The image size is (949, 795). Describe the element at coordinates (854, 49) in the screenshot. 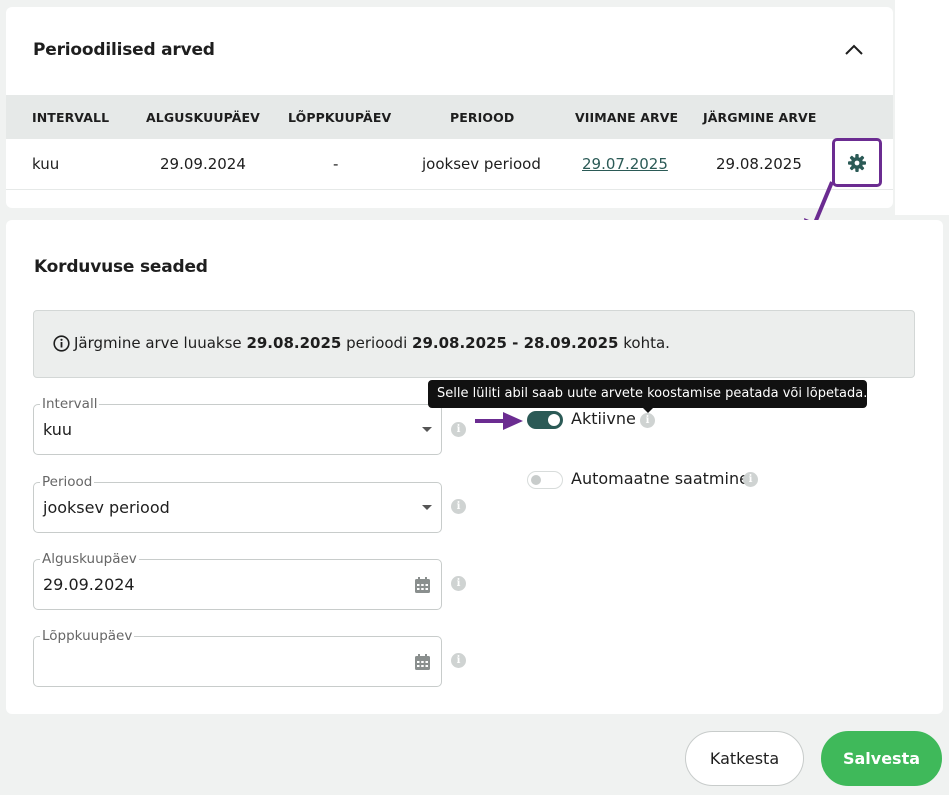

I see `chevron-up-icon` at that location.